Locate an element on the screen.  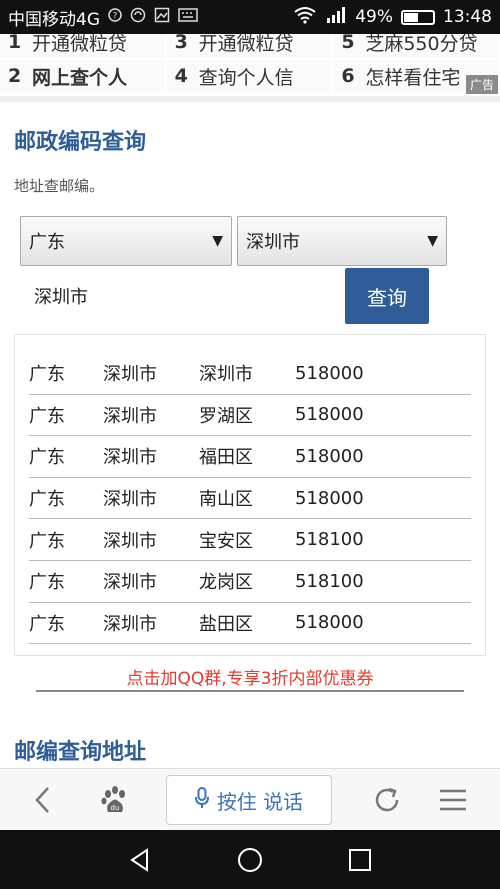
chevron-left-icon is located at coordinates (43, 800).